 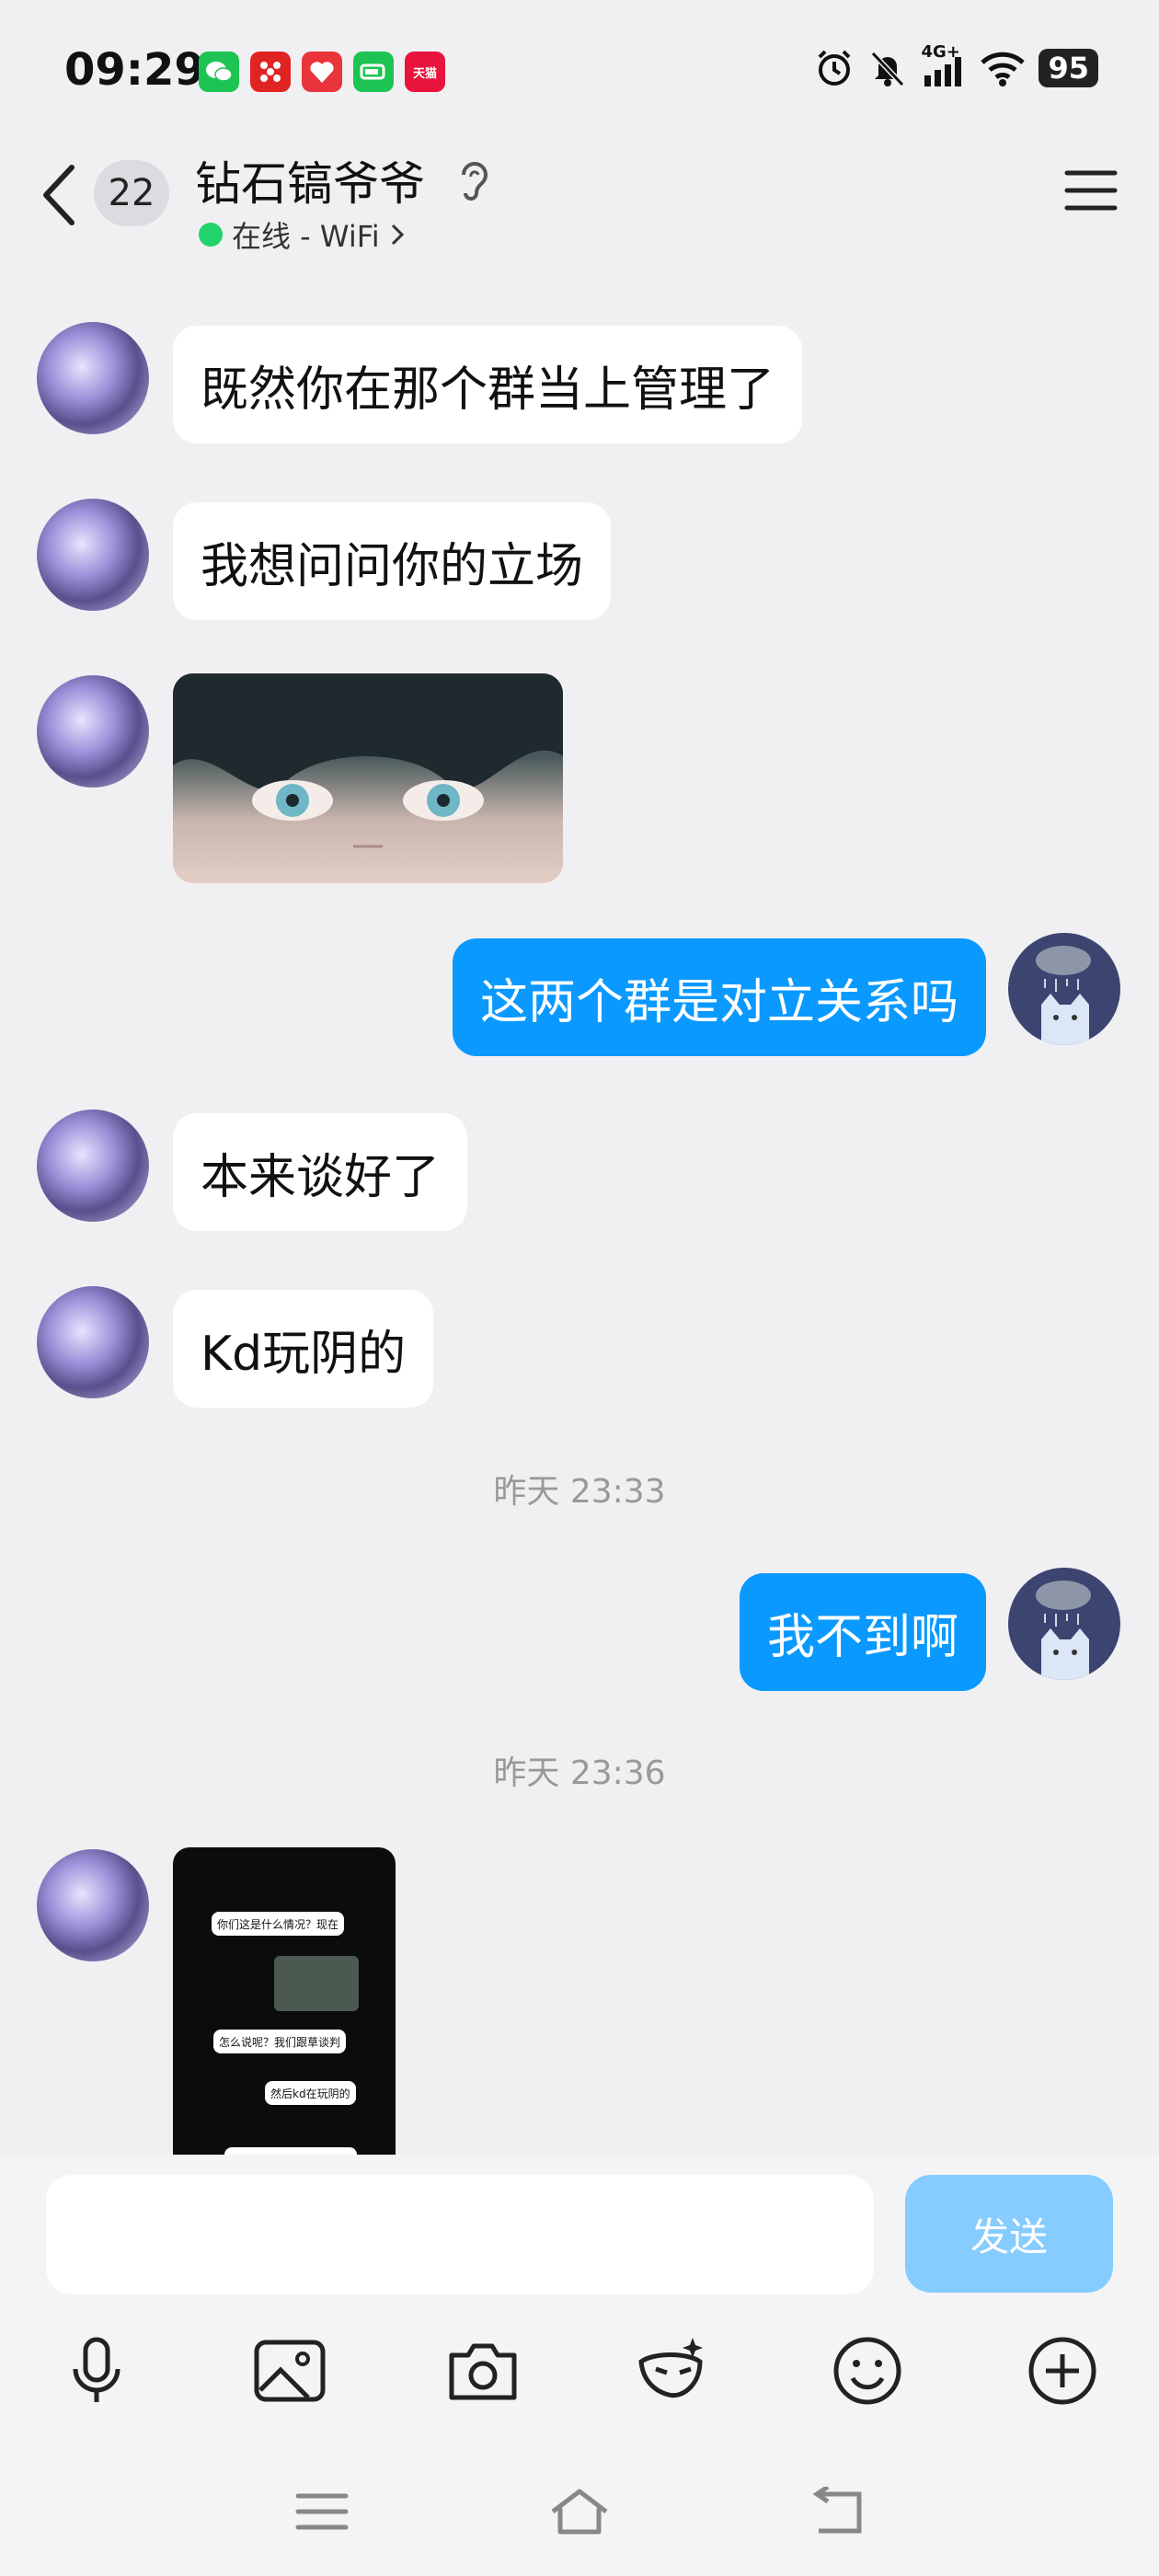 I want to click on image-icon, so click(x=290, y=2371).